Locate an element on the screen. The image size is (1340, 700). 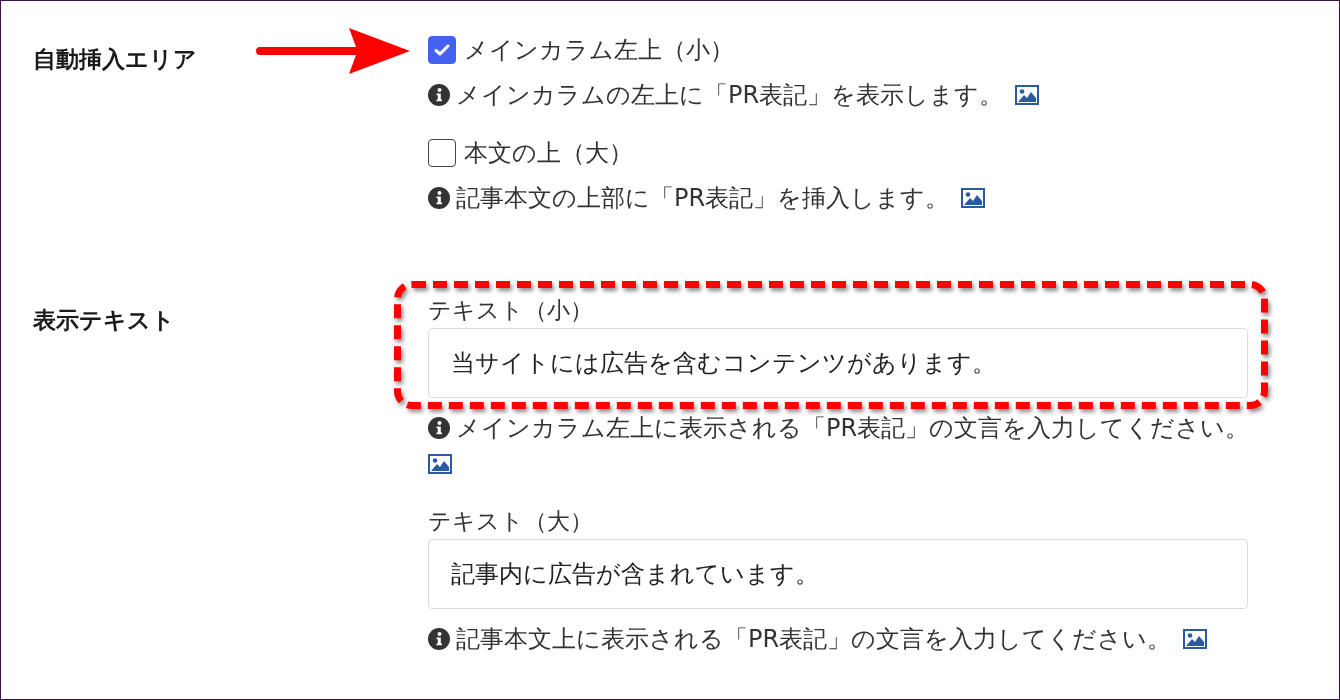
field-label: テキスト（小） is located at coordinates (511, 310).